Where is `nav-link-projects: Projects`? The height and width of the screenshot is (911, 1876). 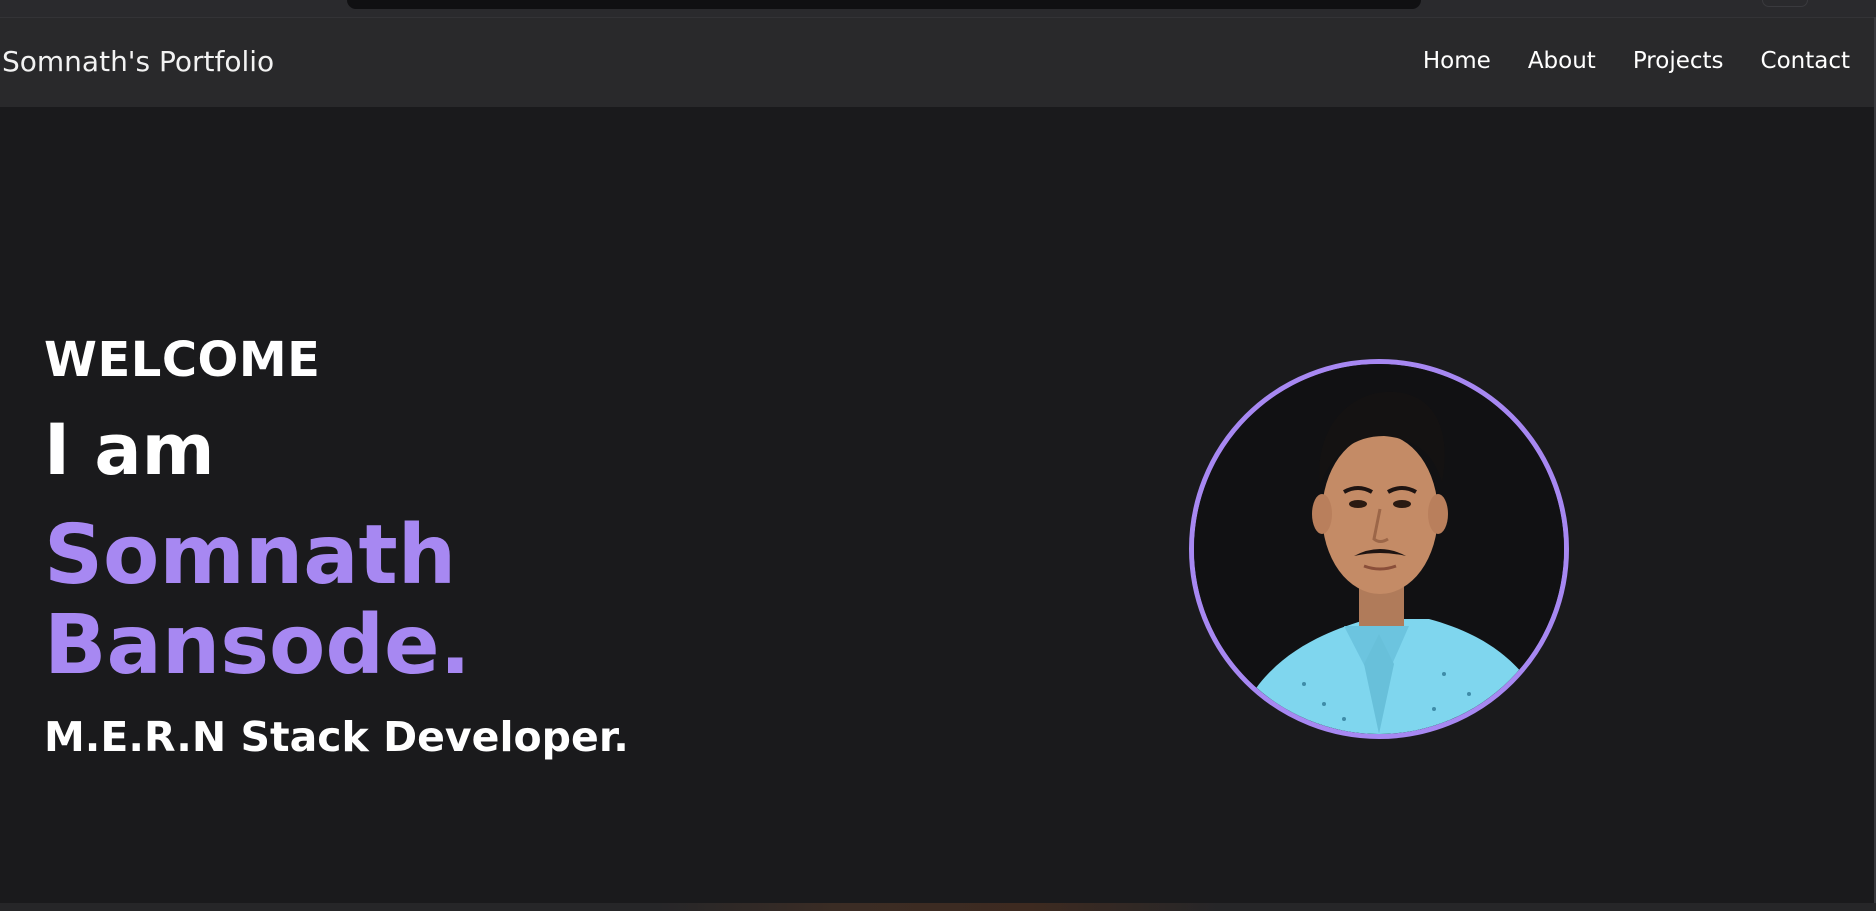
nav-link-projects: Projects is located at coordinates (1678, 61).